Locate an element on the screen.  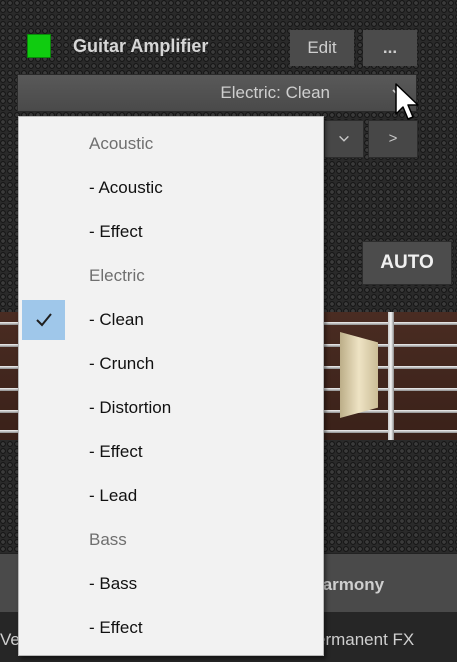
menu-item-lead: - Lead is located at coordinates (171, 496).